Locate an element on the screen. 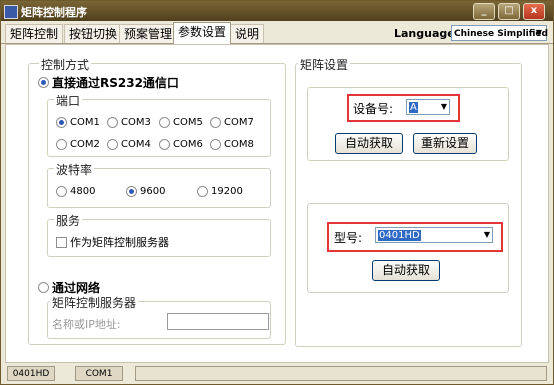 The image size is (554, 385). server-address-input is located at coordinates (218, 321).